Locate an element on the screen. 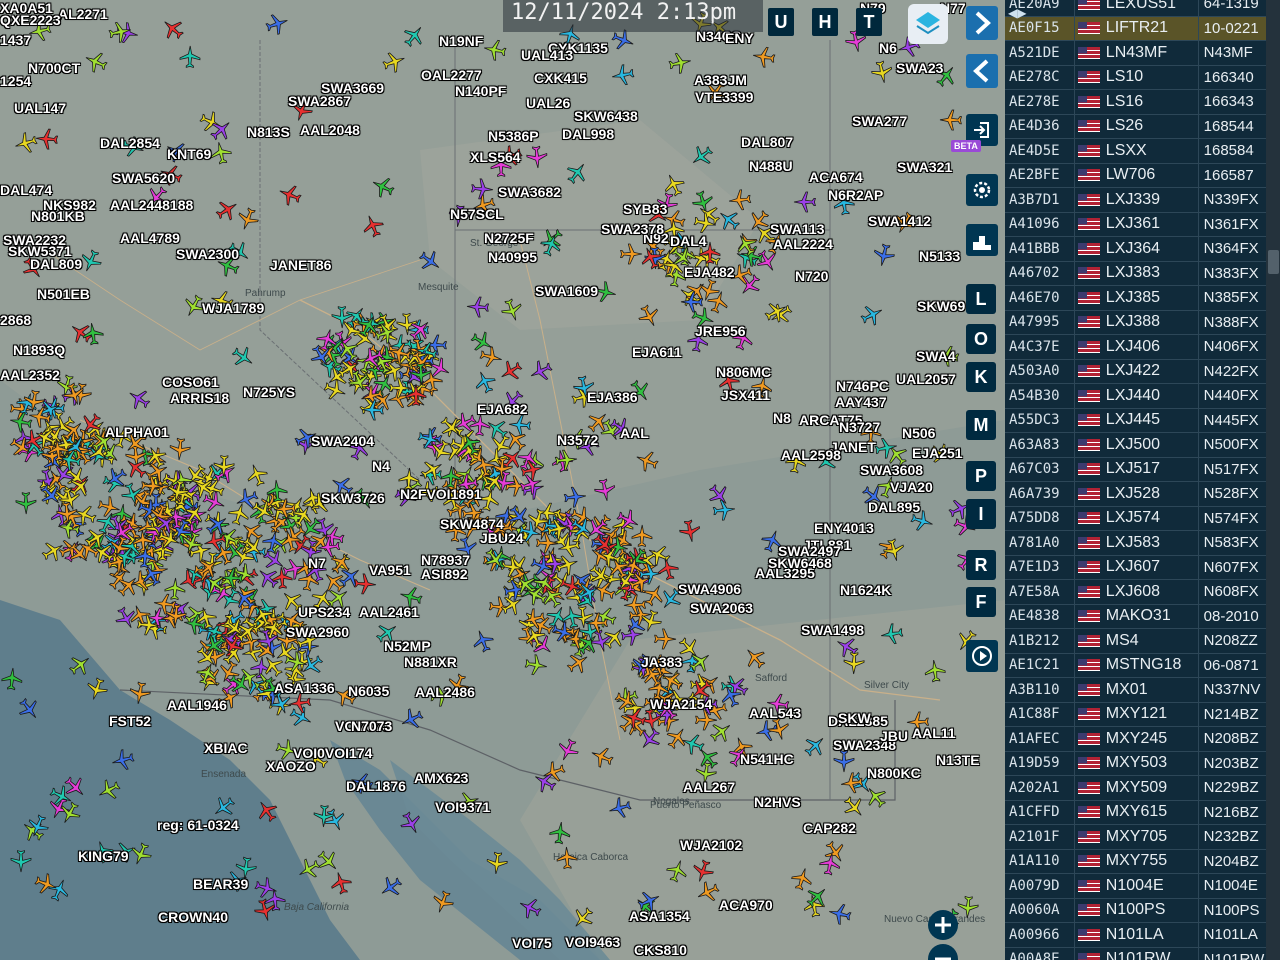 The width and height of the screenshot is (1280, 960). callsign-label: 1254 is located at coordinates (15, 81).